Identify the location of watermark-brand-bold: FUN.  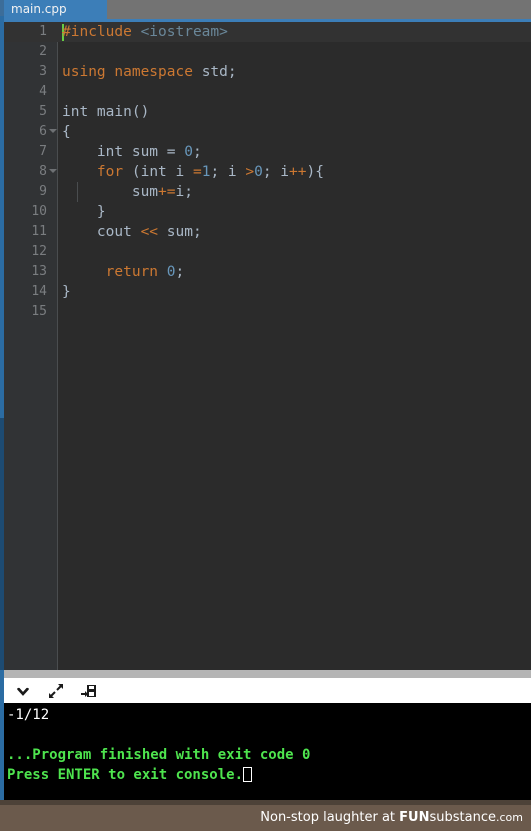
(414, 817).